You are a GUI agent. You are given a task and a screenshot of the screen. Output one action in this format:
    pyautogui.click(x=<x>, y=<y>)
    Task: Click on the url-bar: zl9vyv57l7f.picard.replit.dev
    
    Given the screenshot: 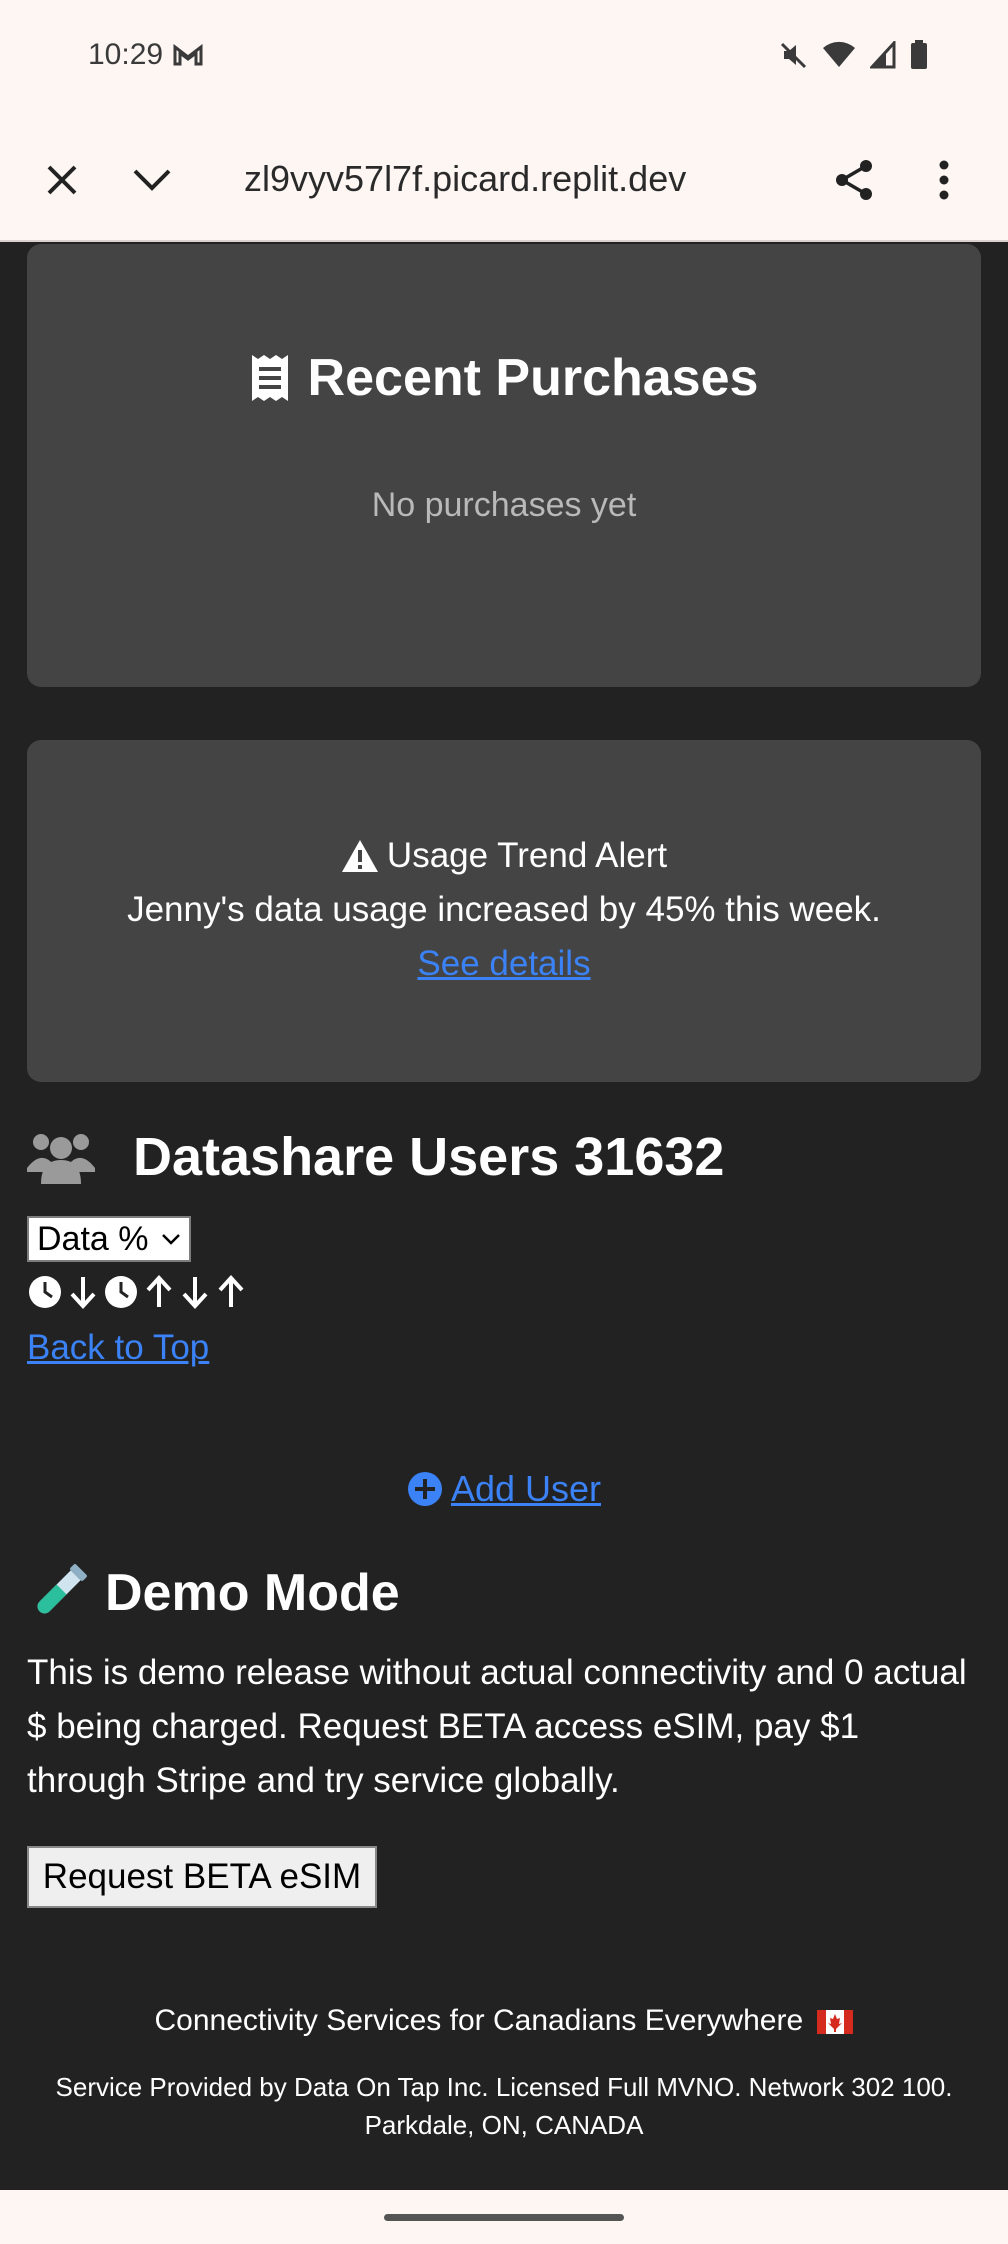 What is the action you would take?
    pyautogui.click(x=465, y=179)
    